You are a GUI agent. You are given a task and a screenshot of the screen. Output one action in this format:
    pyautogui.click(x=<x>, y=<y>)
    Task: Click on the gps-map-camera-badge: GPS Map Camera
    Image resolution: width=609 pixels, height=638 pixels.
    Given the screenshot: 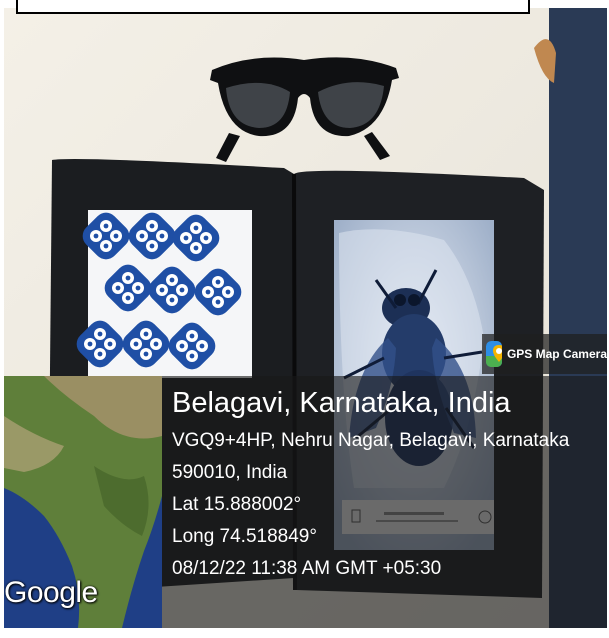 What is the action you would take?
    pyautogui.click(x=544, y=354)
    